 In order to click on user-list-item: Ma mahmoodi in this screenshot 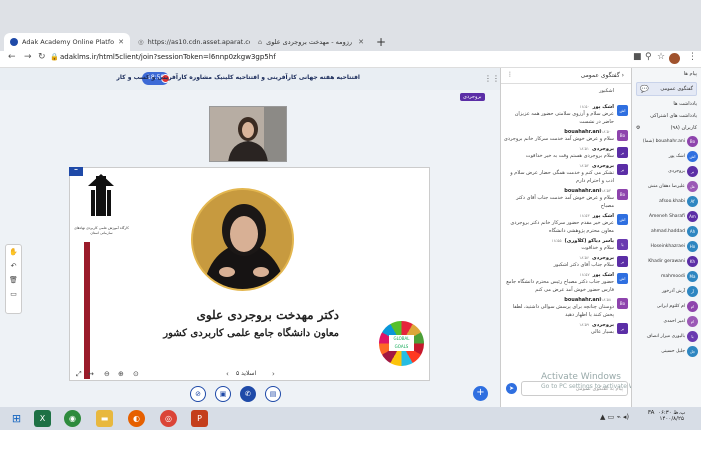, I will do `click(666, 276)`.